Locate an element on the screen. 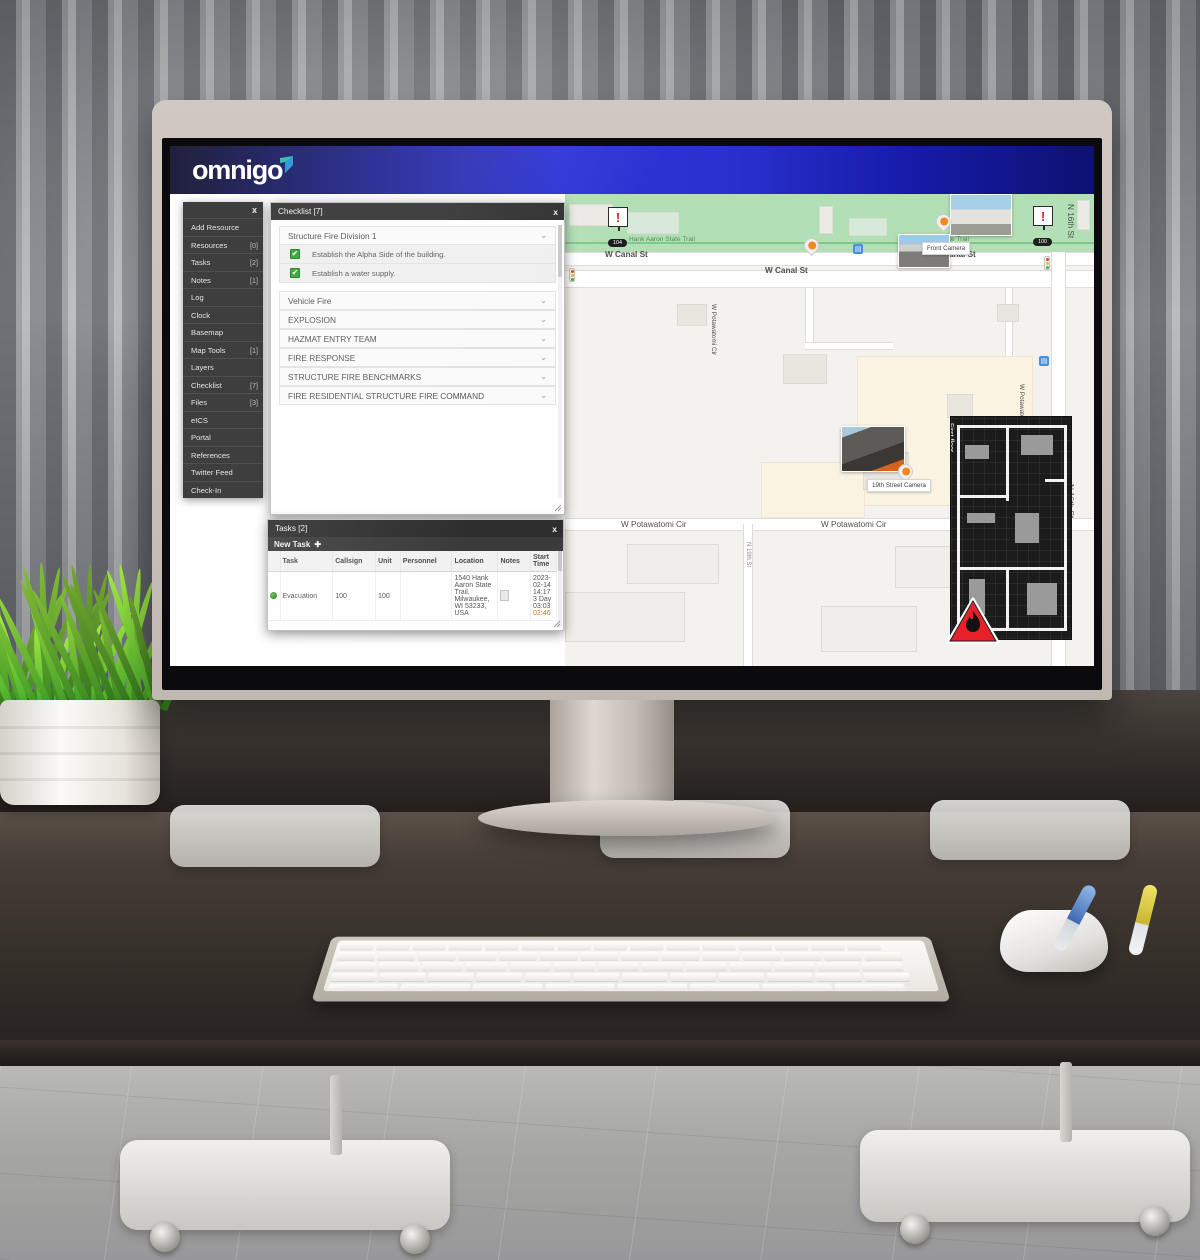 This screenshot has height=1260, width=1200. sidebar-item-files: Files [3] is located at coordinates (223, 402).